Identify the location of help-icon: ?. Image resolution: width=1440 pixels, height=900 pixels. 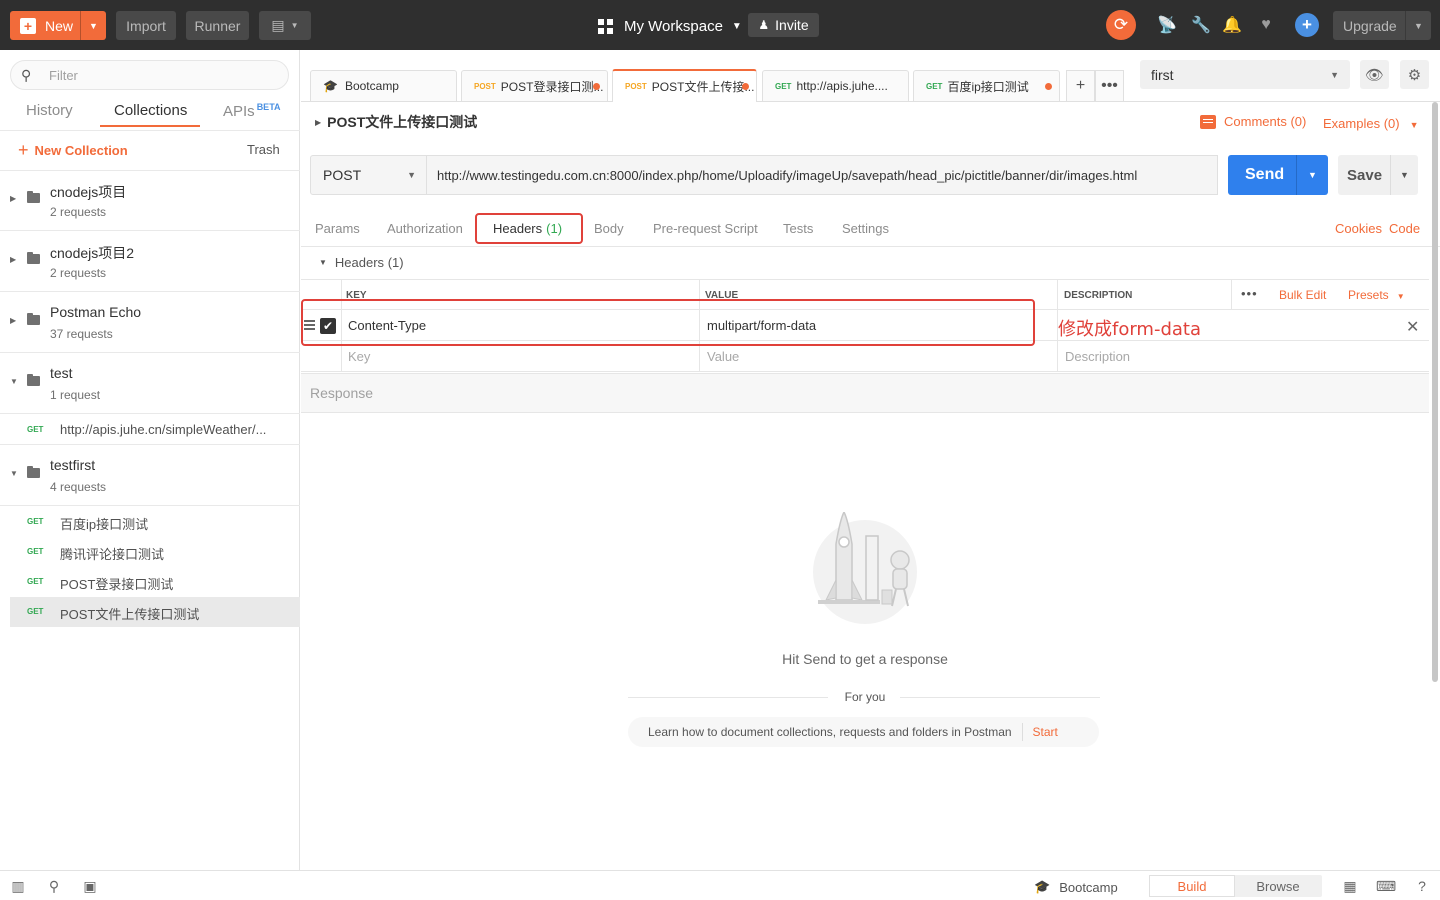
(1422, 886).